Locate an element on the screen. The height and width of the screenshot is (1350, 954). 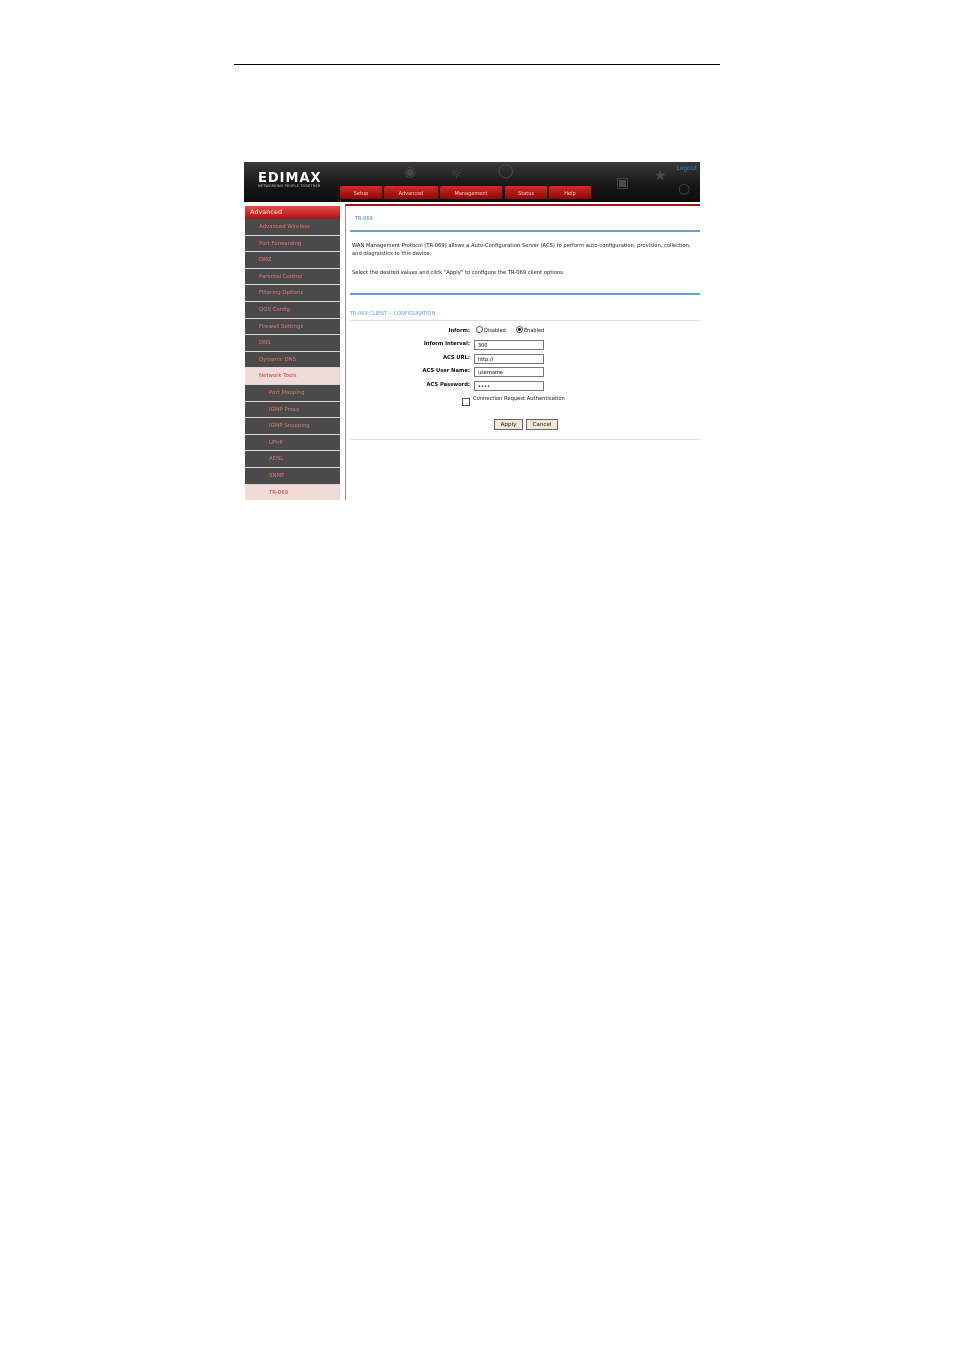
acs-url-input: http:// is located at coordinates (509, 359).